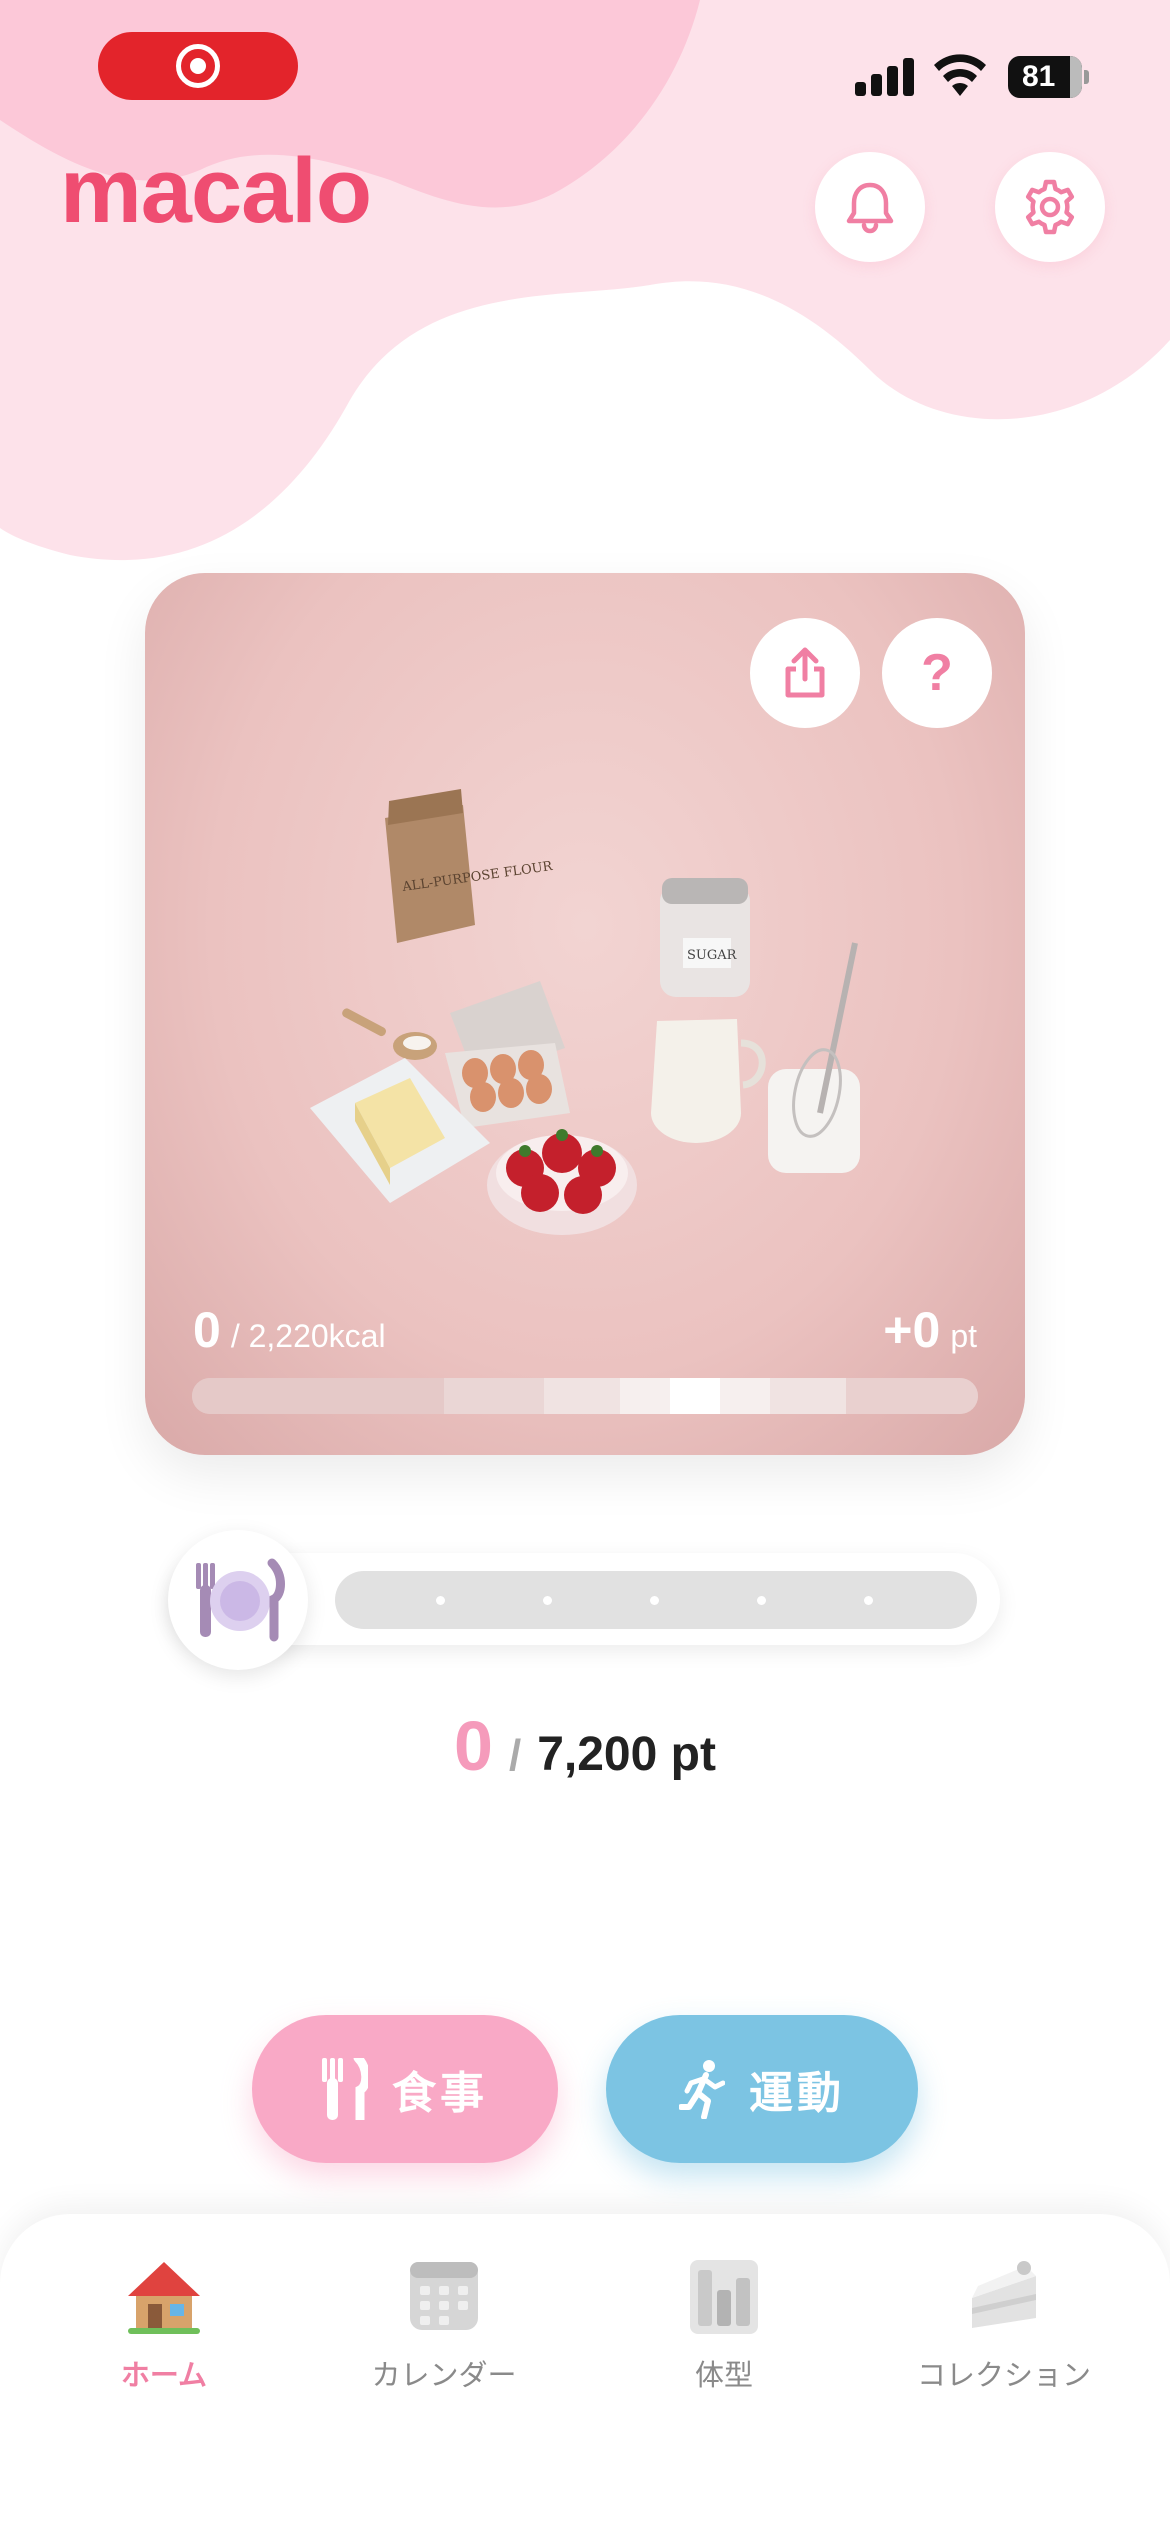  I want to click on cellular-signal-icon, so click(885, 76).